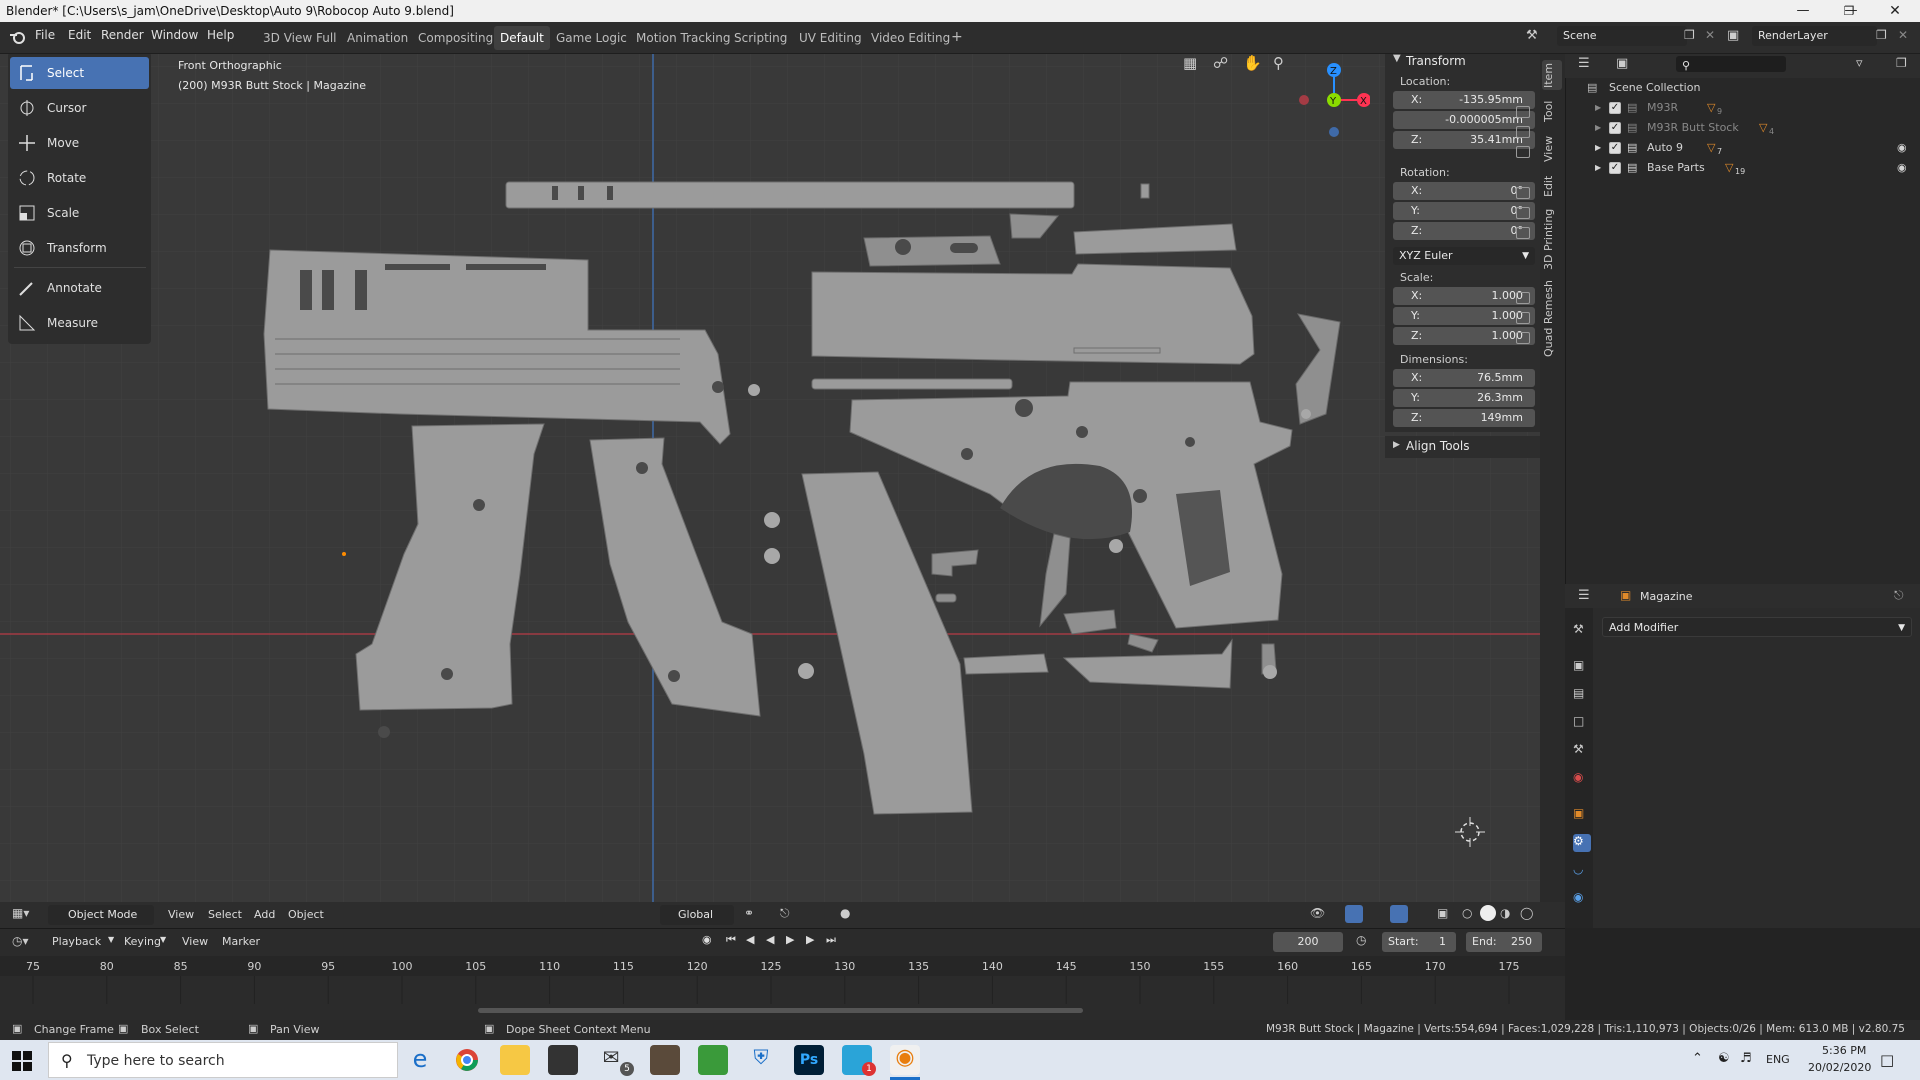 The height and width of the screenshot is (1080, 1920). Describe the element at coordinates (79, 178) in the screenshot. I see `tool-rotate: Rotate` at that location.